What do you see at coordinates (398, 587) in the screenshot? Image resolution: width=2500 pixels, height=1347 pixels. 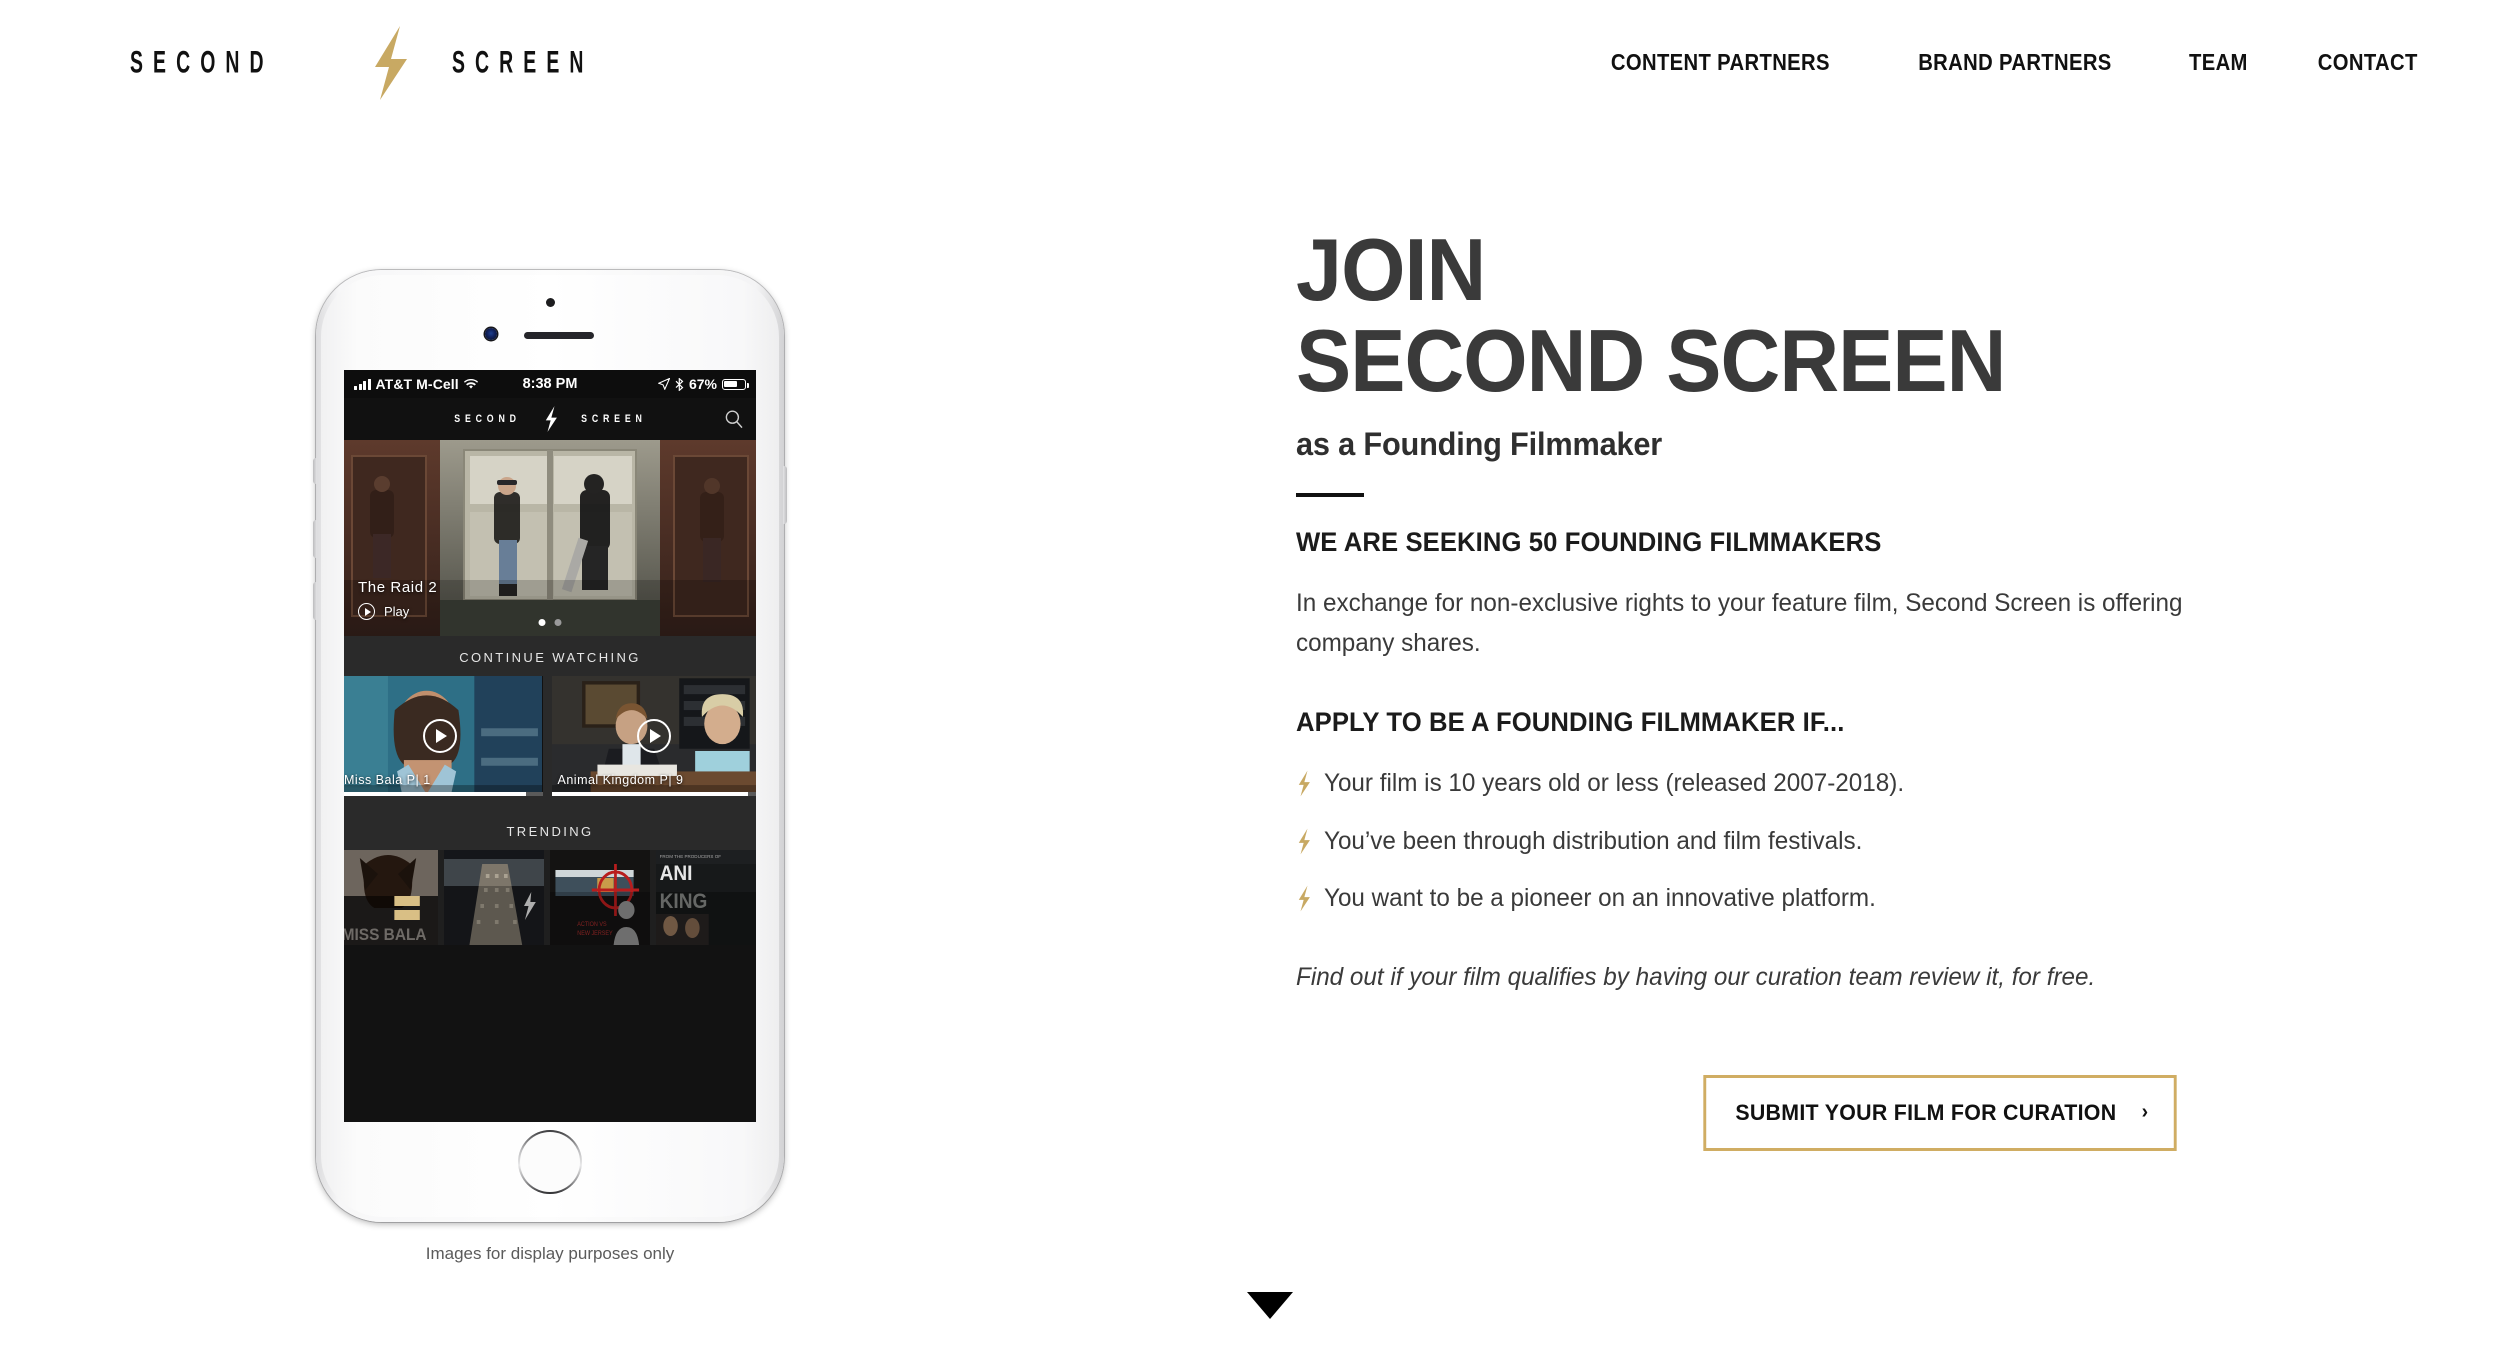 I see `hero-title: The Raid 2` at bounding box center [398, 587].